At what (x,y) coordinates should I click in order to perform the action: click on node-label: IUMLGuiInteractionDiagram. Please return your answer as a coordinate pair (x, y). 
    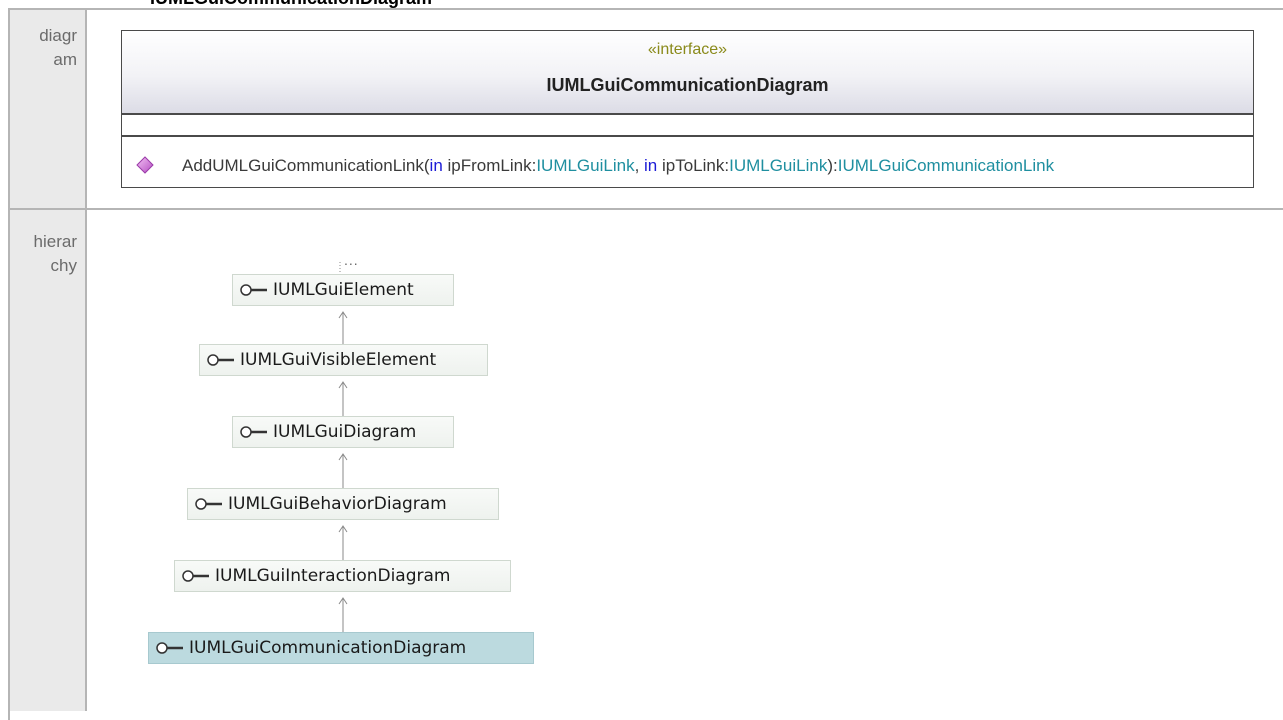
    Looking at the image, I should click on (333, 576).